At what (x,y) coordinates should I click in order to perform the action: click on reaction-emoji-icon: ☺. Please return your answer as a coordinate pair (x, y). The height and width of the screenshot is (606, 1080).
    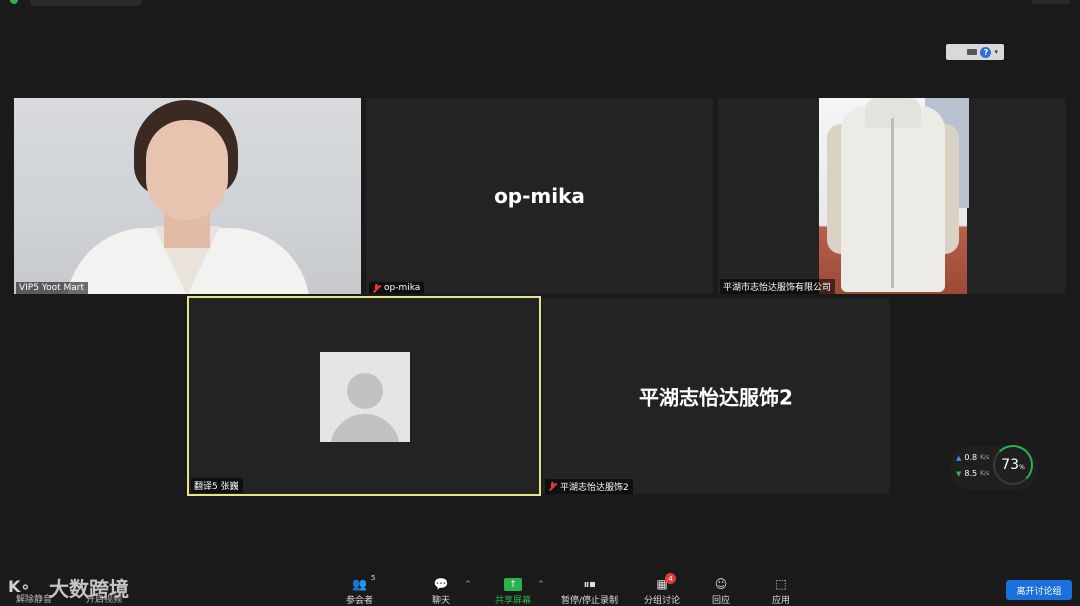
    Looking at the image, I should click on (721, 584).